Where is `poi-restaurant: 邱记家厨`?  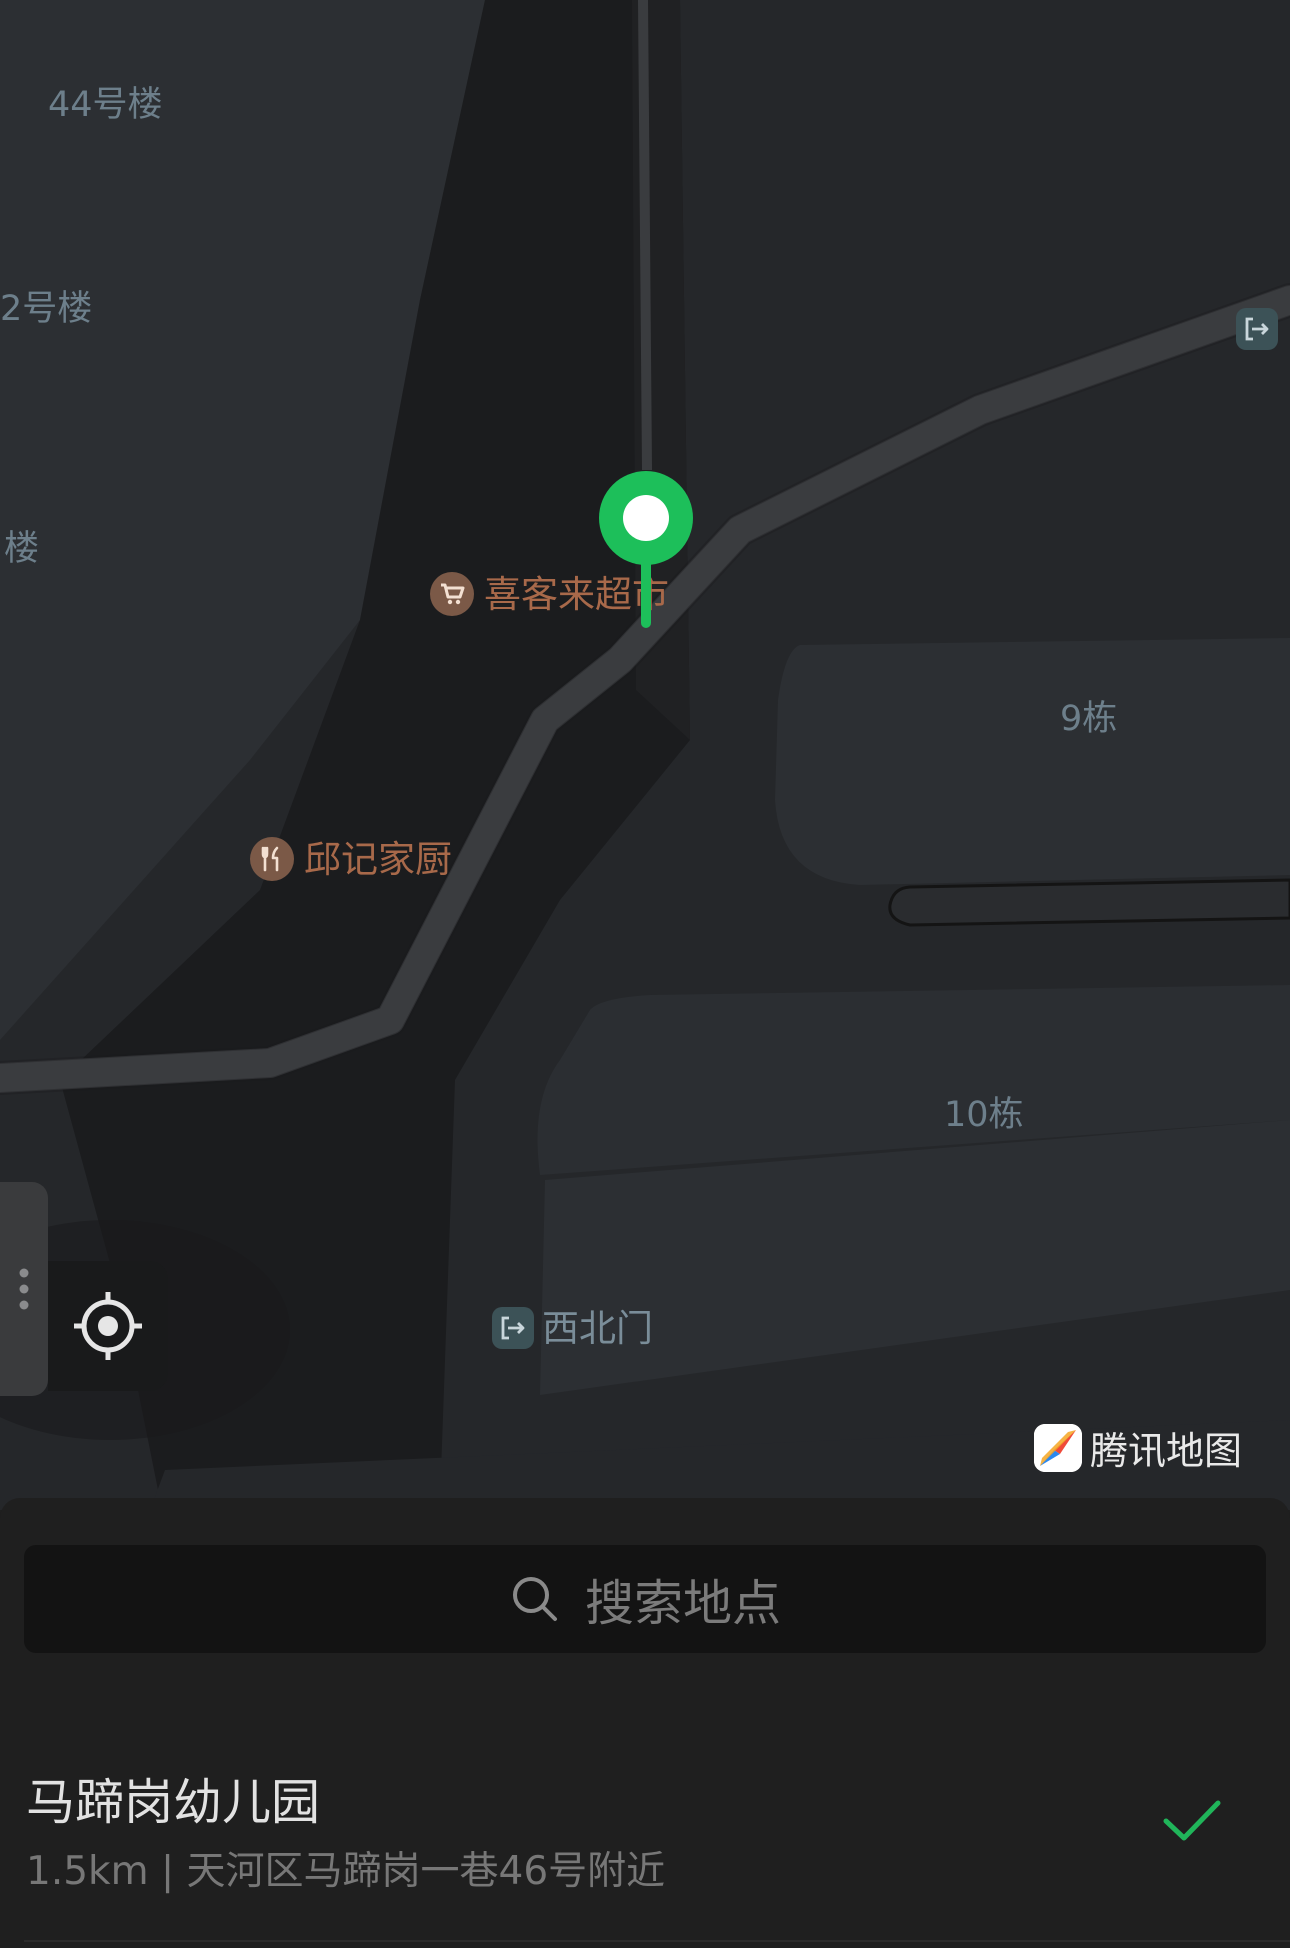
poi-restaurant: 邱记家厨 is located at coordinates (351, 859).